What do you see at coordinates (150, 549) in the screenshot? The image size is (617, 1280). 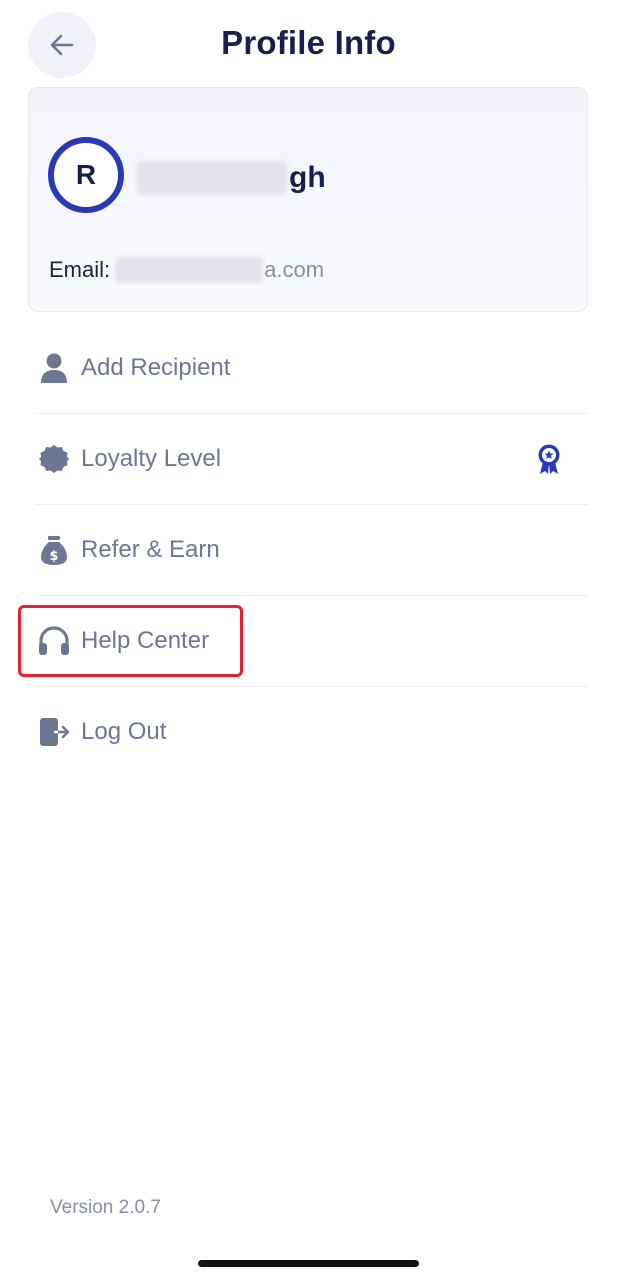 I see `menu-item-label: Refer & Earn` at bounding box center [150, 549].